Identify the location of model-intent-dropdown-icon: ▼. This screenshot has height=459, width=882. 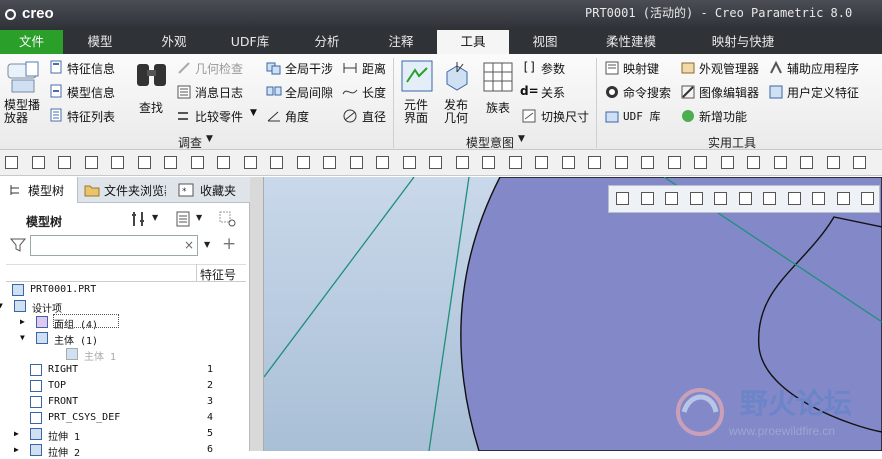
(521, 139).